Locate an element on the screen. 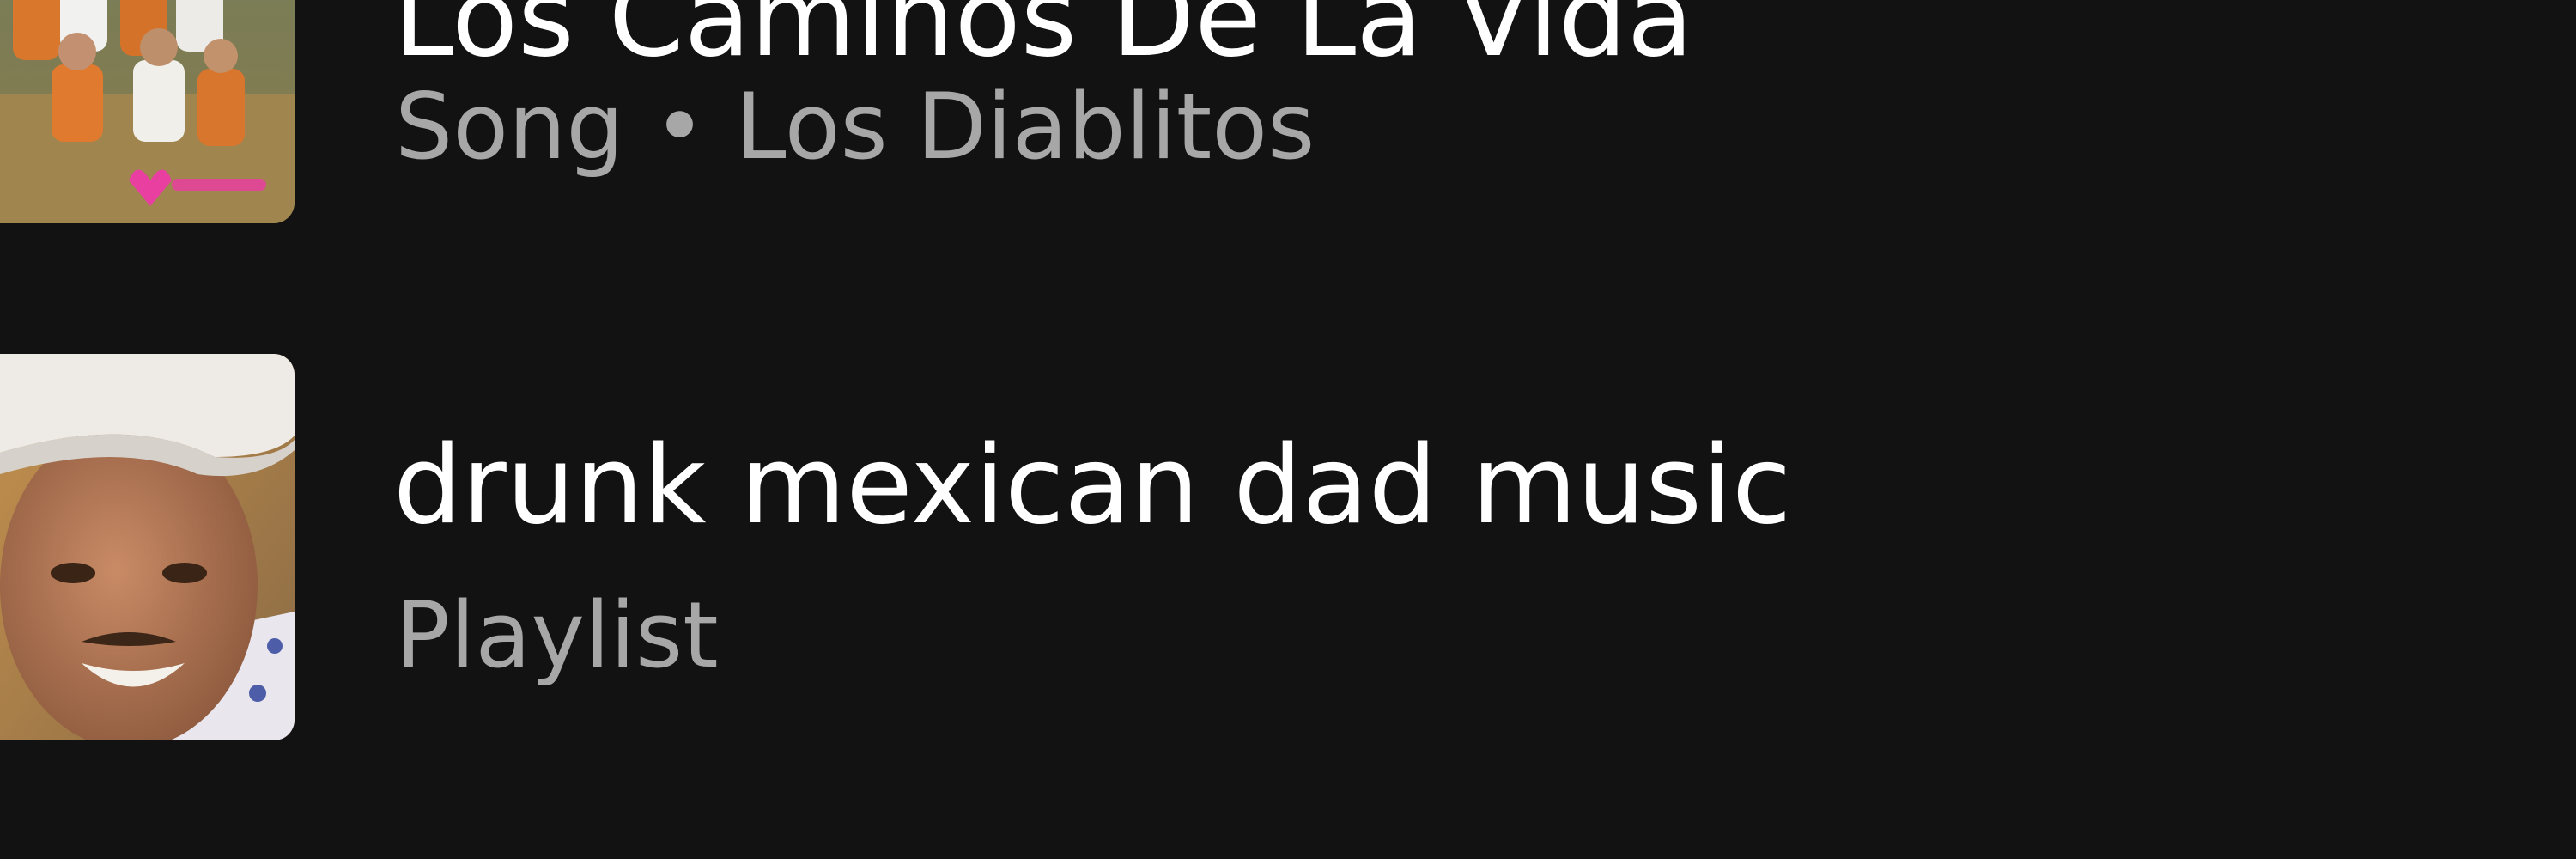  album-art-icon is located at coordinates (148, 112).